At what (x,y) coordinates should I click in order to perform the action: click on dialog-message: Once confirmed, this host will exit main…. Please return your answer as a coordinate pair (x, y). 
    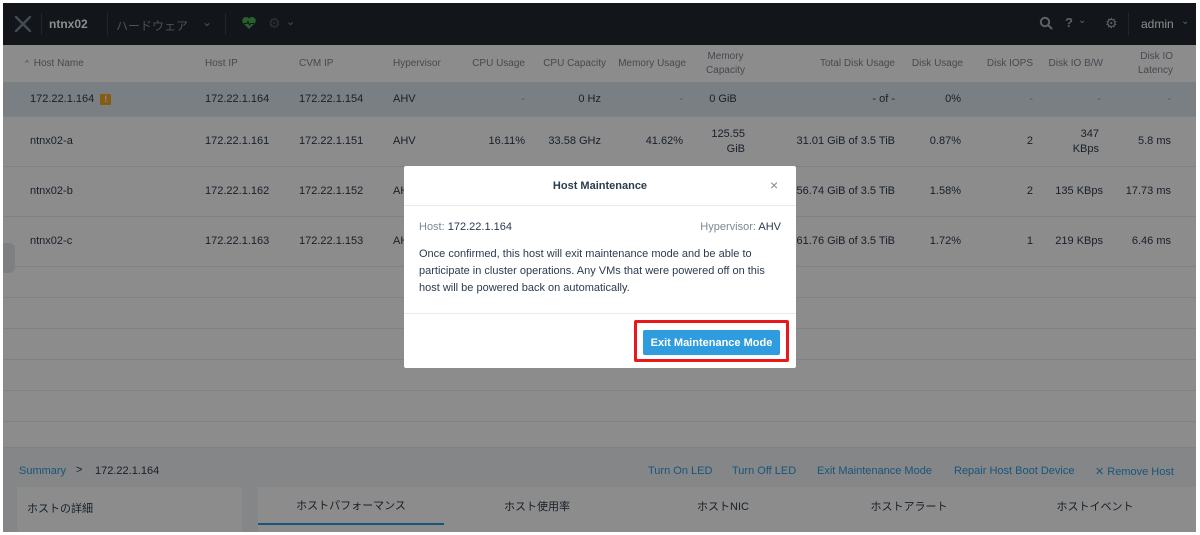
    Looking at the image, I should click on (592, 271).